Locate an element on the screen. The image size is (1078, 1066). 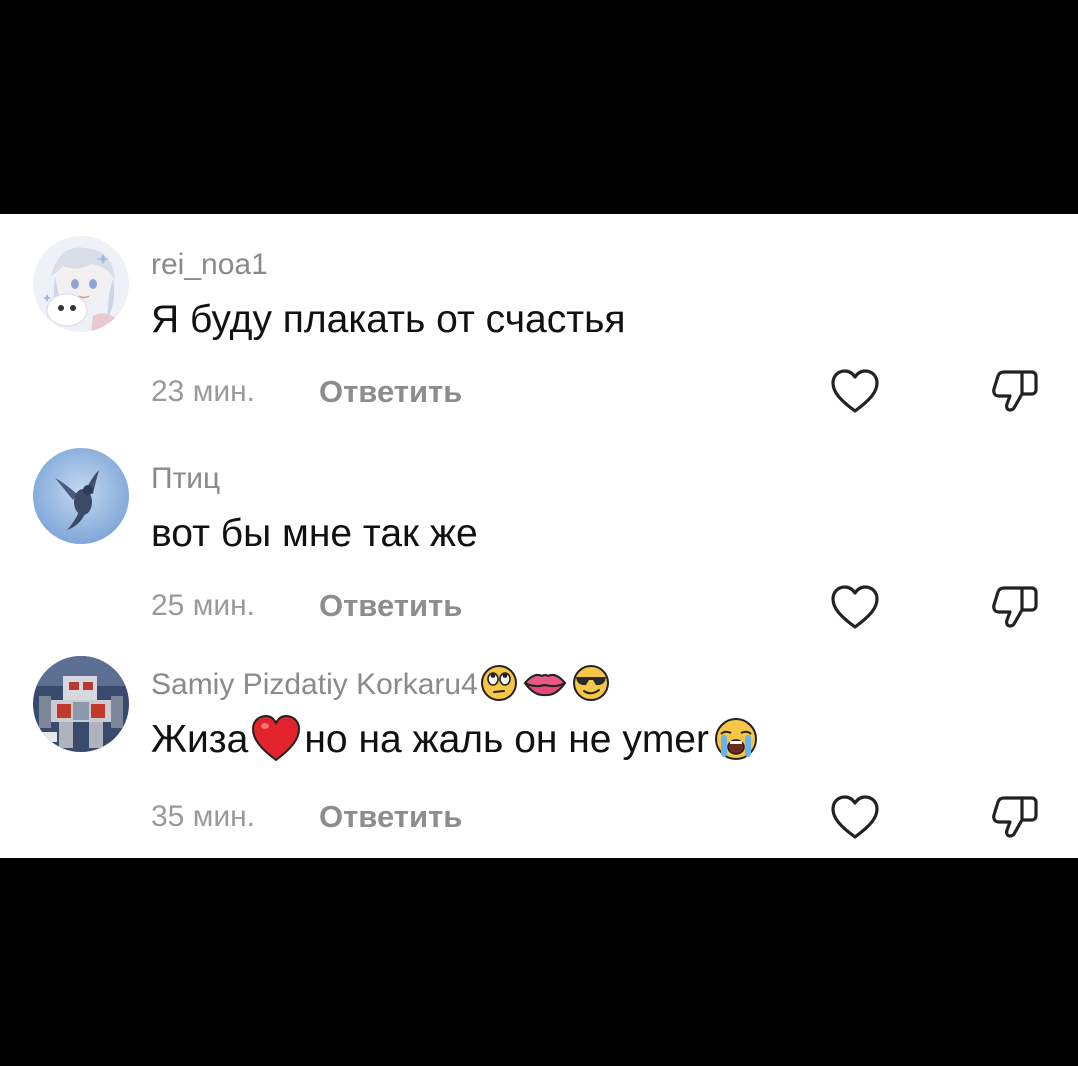
comment-text: вот бы мне так же is located at coordinates (314, 533).